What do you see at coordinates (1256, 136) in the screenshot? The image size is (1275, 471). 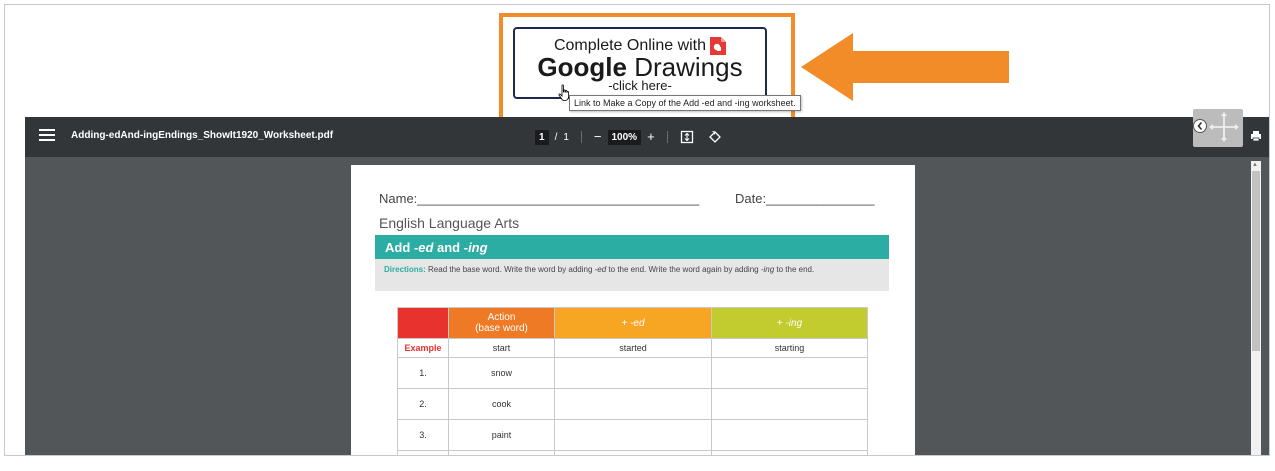 I see `print-icon` at bounding box center [1256, 136].